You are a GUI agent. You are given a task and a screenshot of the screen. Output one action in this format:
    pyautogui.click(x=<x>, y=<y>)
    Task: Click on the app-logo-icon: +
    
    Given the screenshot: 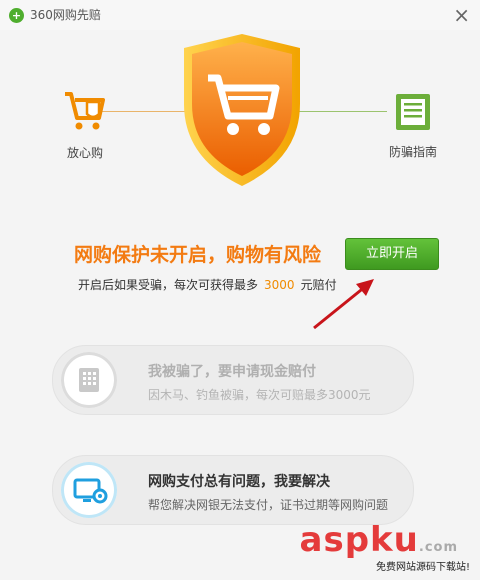 What is the action you would take?
    pyautogui.click(x=16, y=15)
    